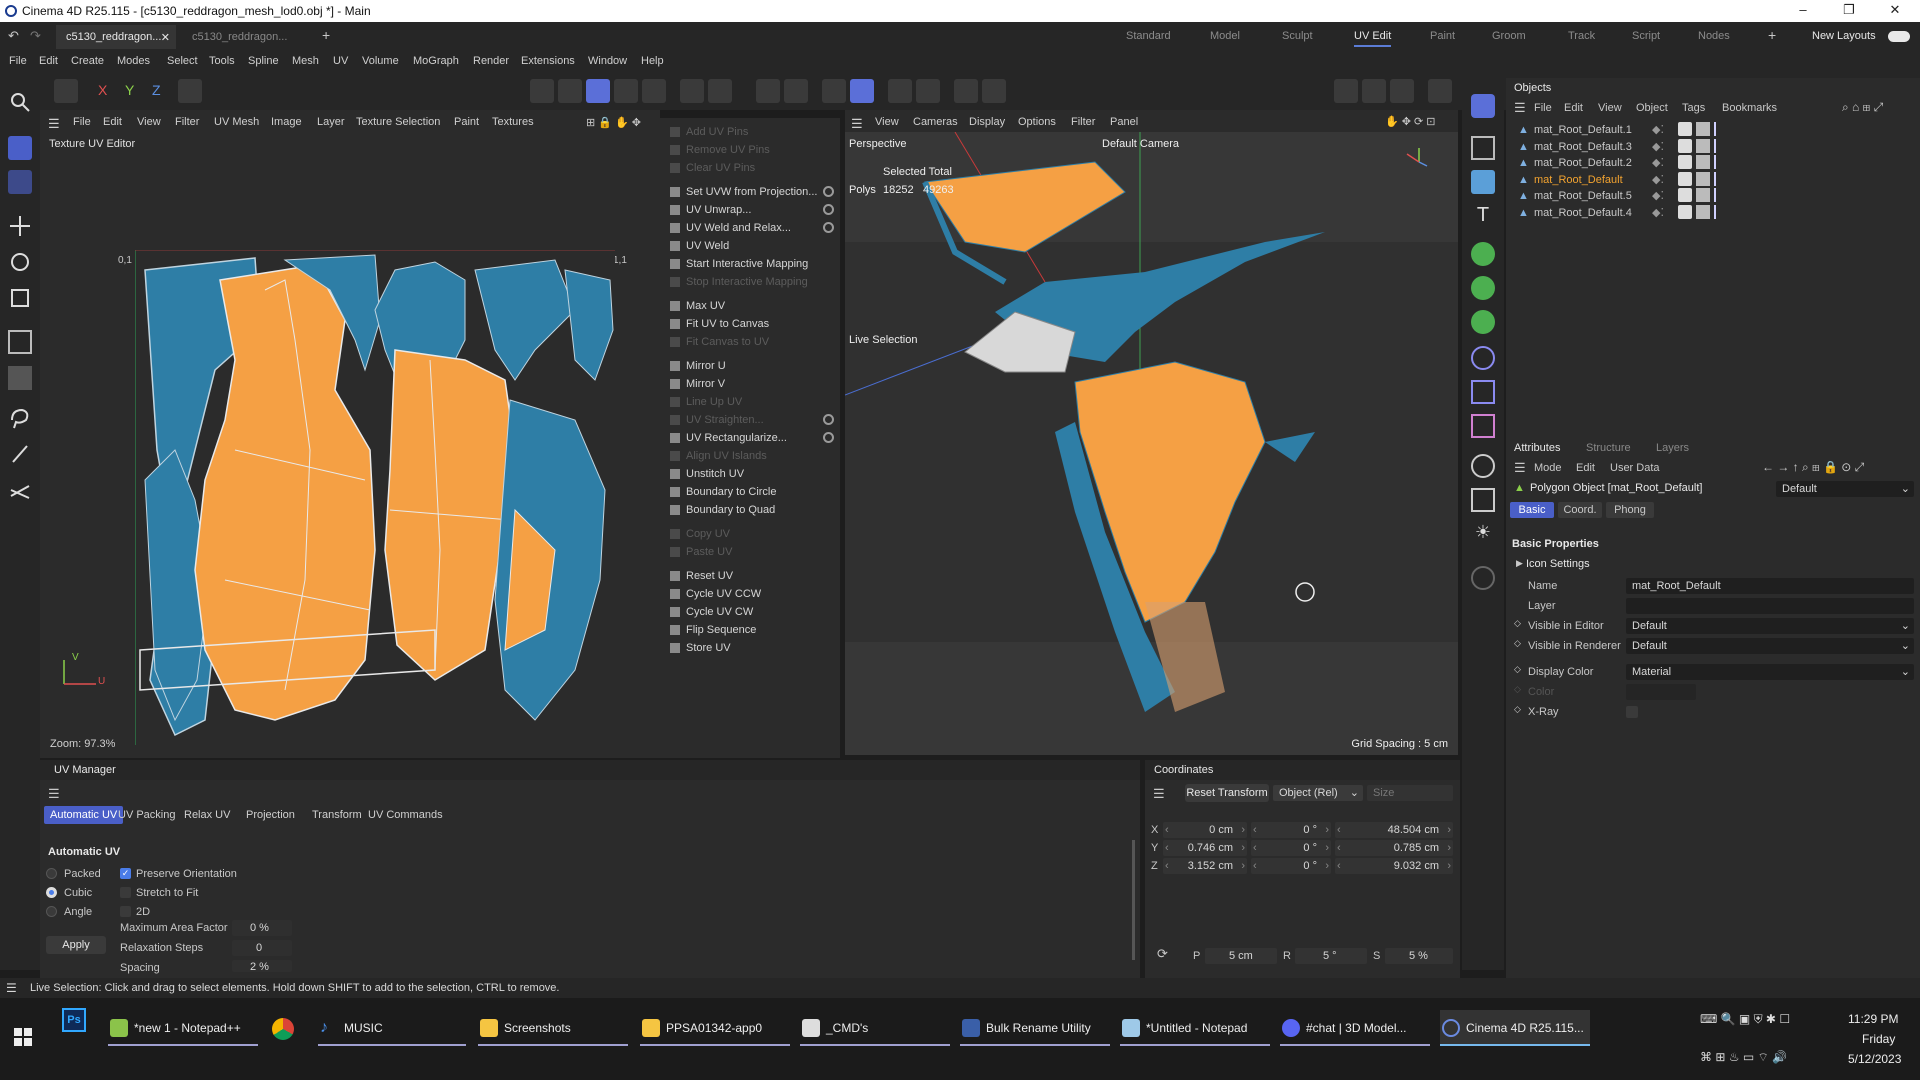 This screenshot has width=1920, height=1080. I want to click on uv-option-checkbox: ✓ Preserve Orientation, so click(200, 874).